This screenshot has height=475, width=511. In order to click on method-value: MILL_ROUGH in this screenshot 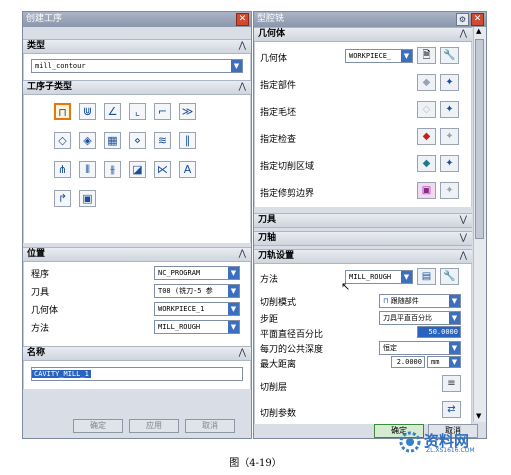, I will do `click(179, 327)`.